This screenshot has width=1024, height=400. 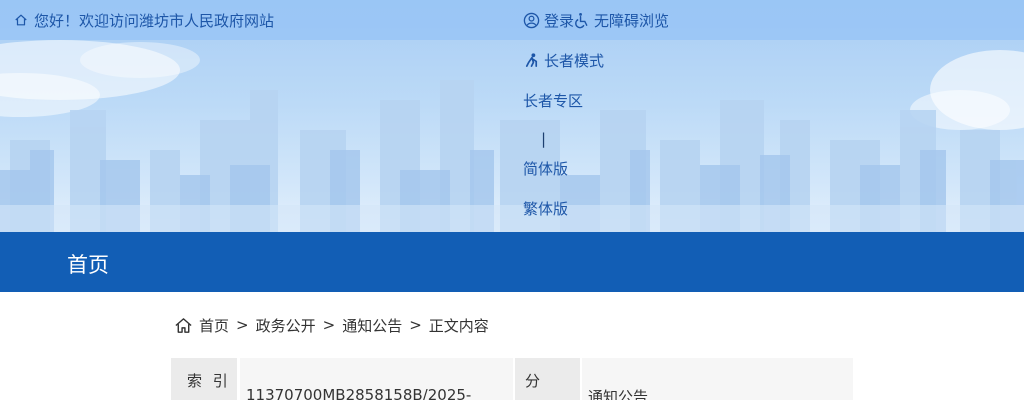 I want to click on document-info-table: 索 引 11370700MB2858158B/2025-07216 分 通知公告, so click(x=512, y=379).